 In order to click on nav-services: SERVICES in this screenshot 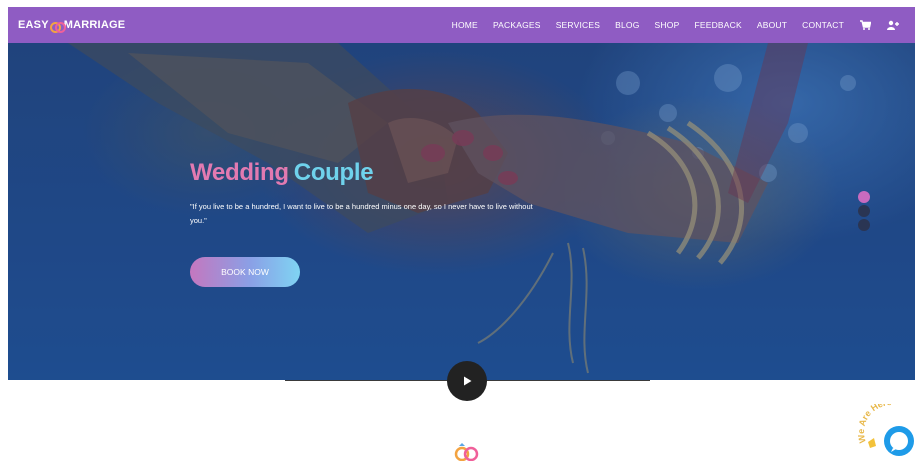, I will do `click(578, 25)`.